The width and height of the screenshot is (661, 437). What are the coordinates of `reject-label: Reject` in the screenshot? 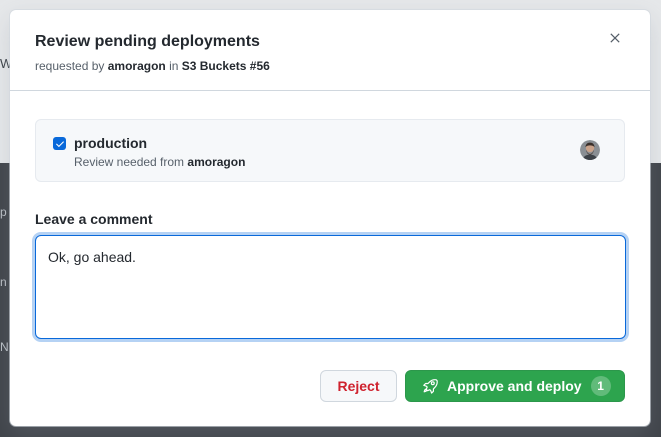 It's located at (358, 386).